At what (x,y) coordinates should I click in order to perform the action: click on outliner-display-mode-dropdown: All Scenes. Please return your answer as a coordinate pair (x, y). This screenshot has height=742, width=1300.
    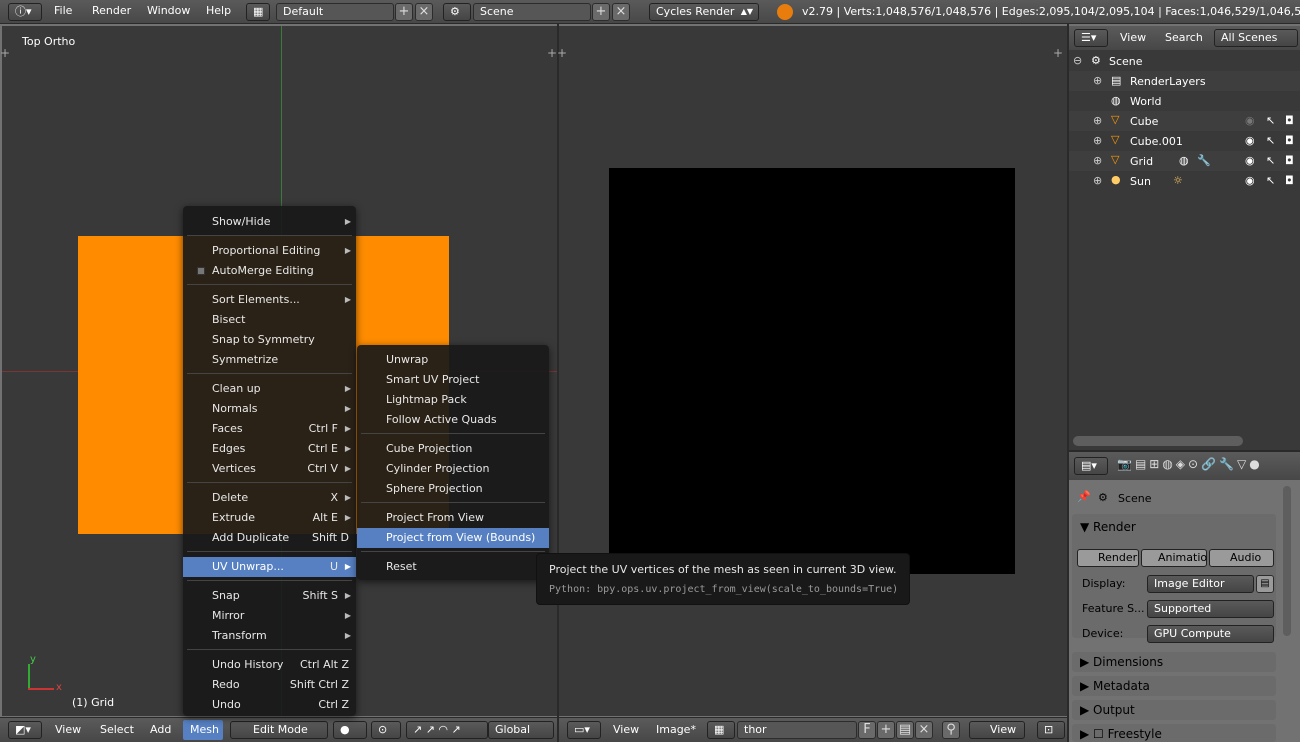
    Looking at the image, I should click on (1256, 38).